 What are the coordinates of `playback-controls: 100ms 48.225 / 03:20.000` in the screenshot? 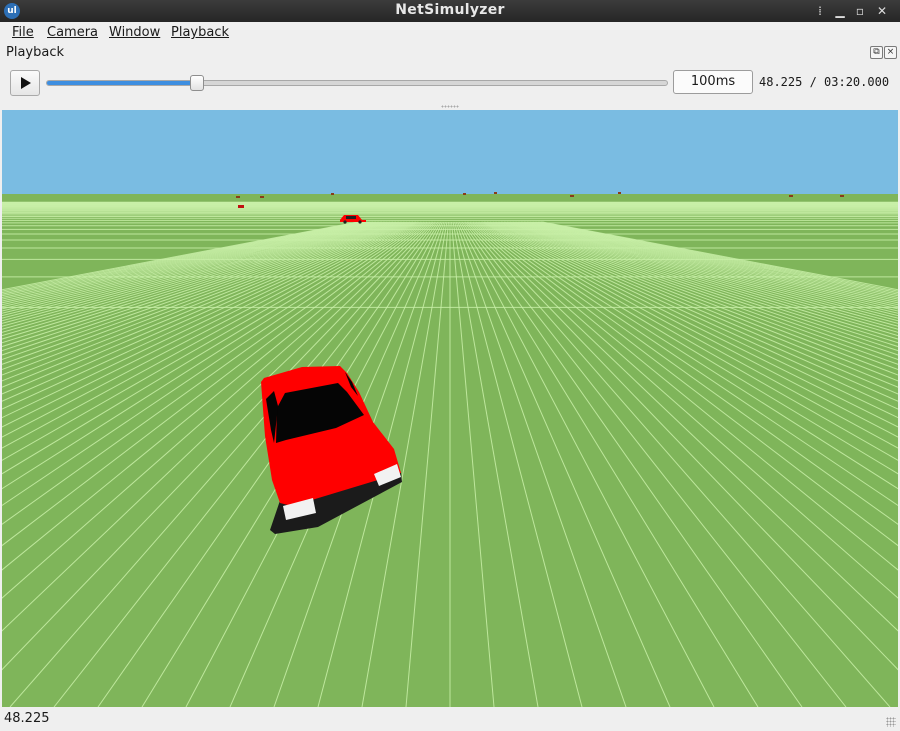 It's located at (450, 83).